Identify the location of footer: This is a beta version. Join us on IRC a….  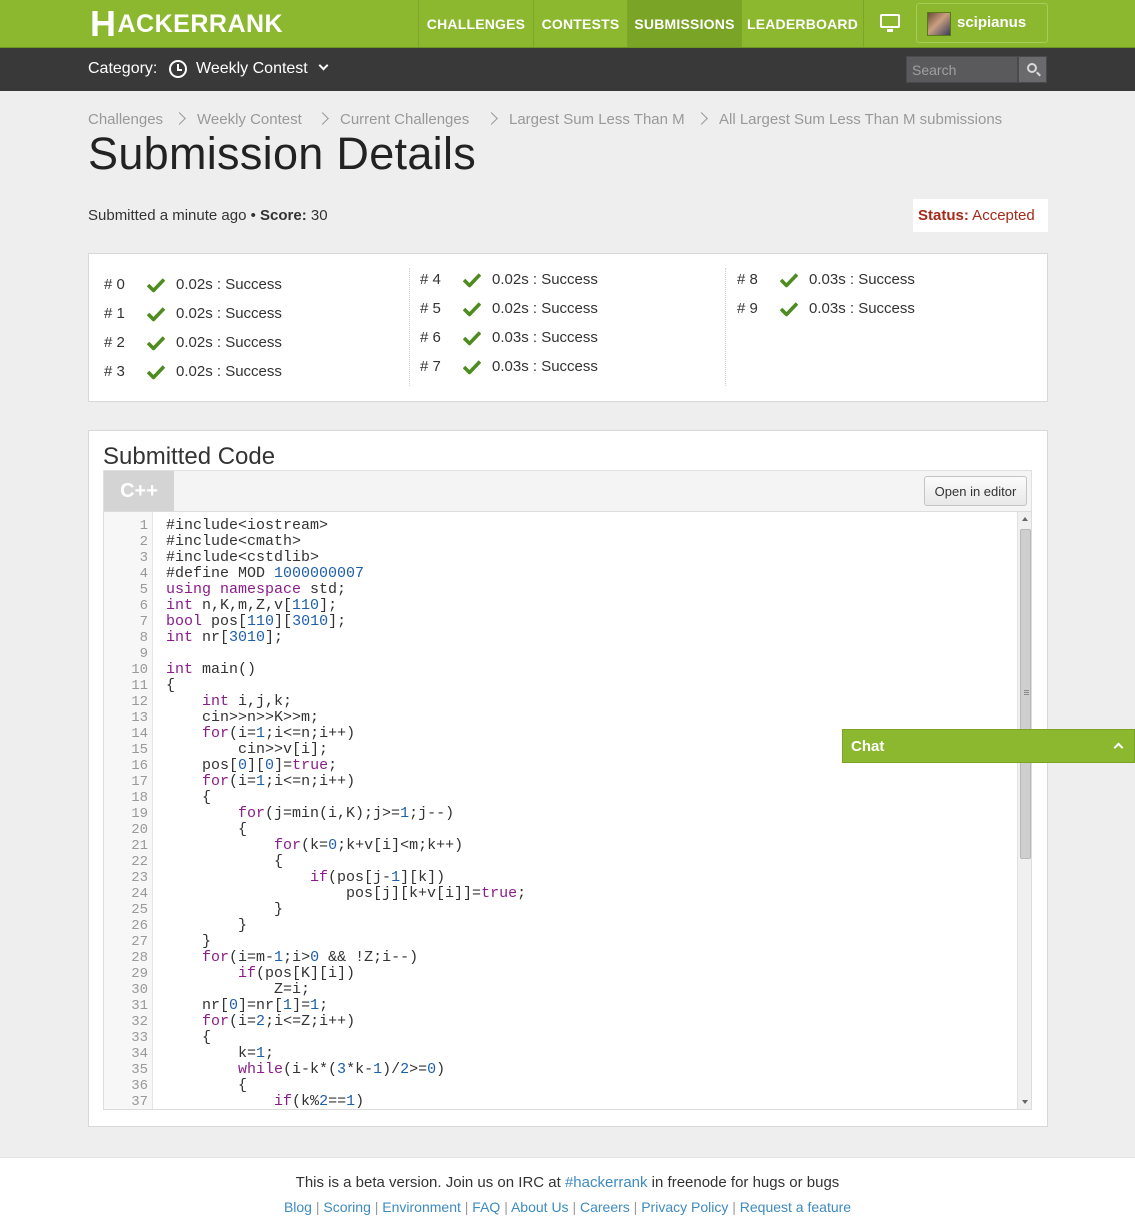
(567, 1194).